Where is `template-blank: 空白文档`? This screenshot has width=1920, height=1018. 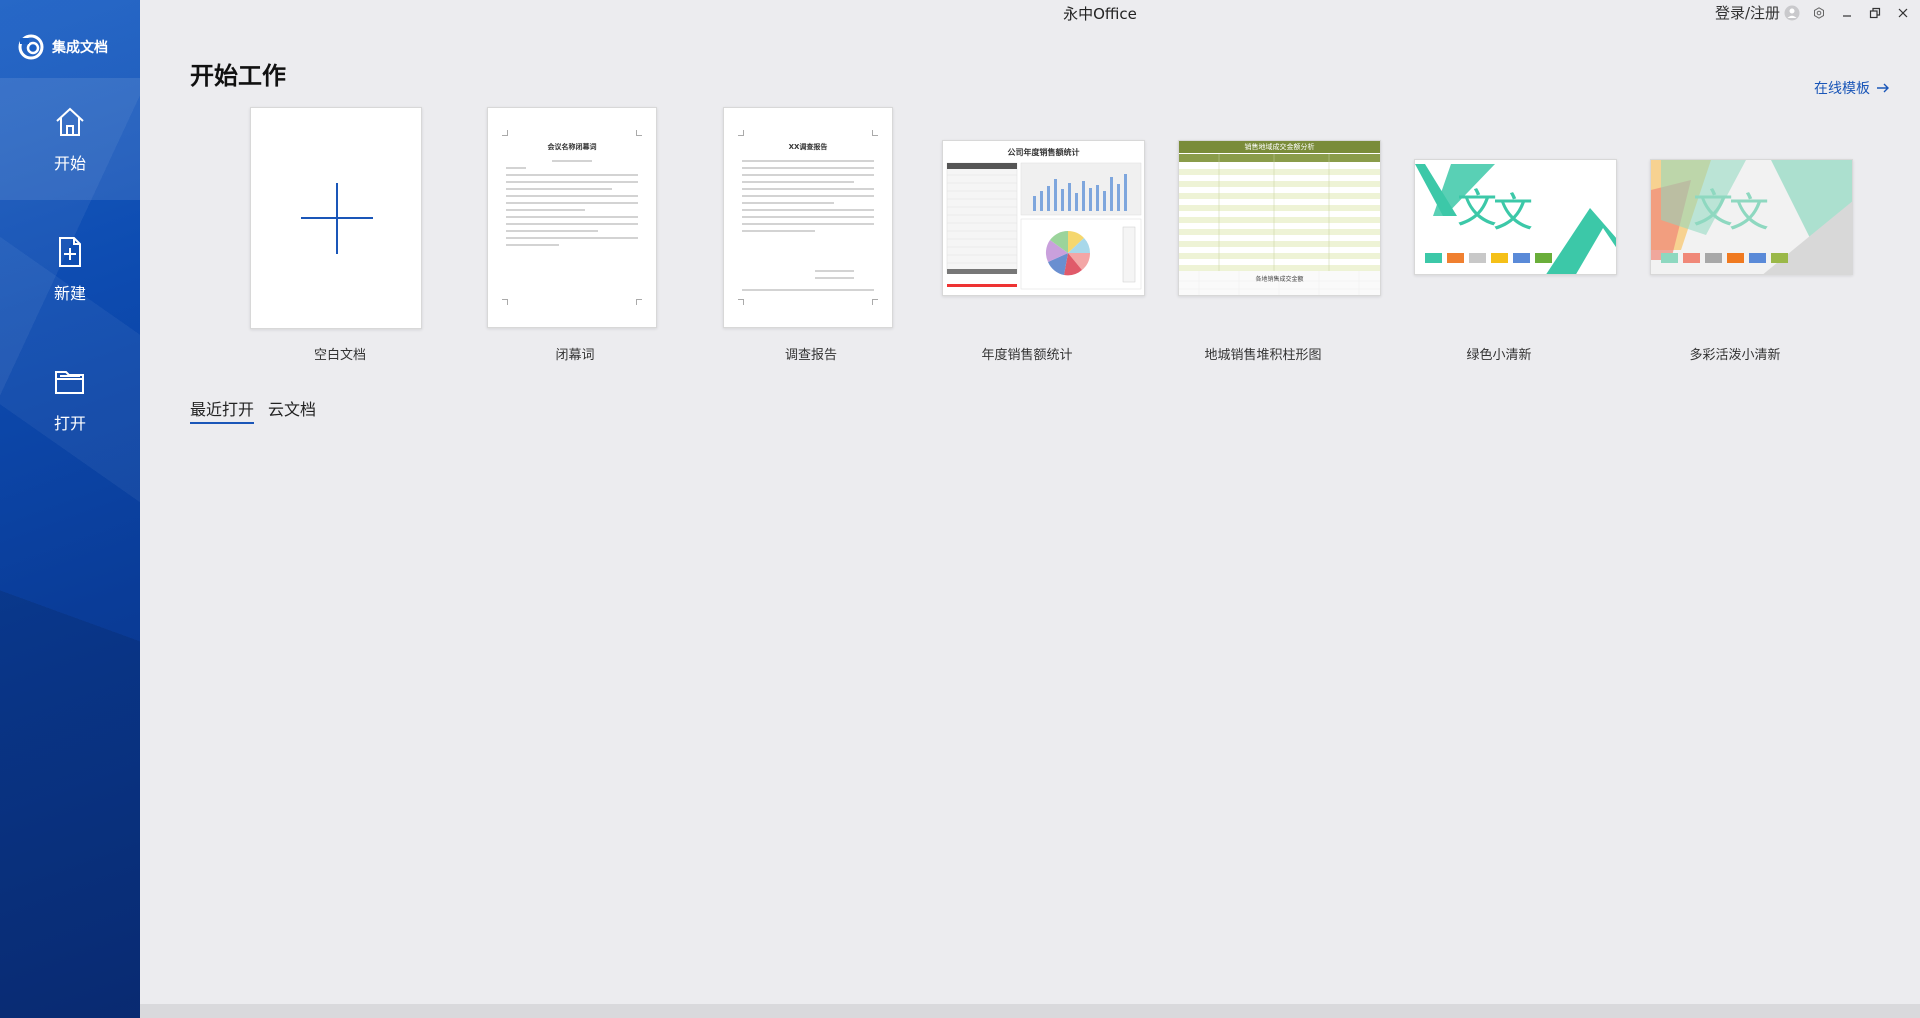 template-blank: 空白文档 is located at coordinates (318, 235).